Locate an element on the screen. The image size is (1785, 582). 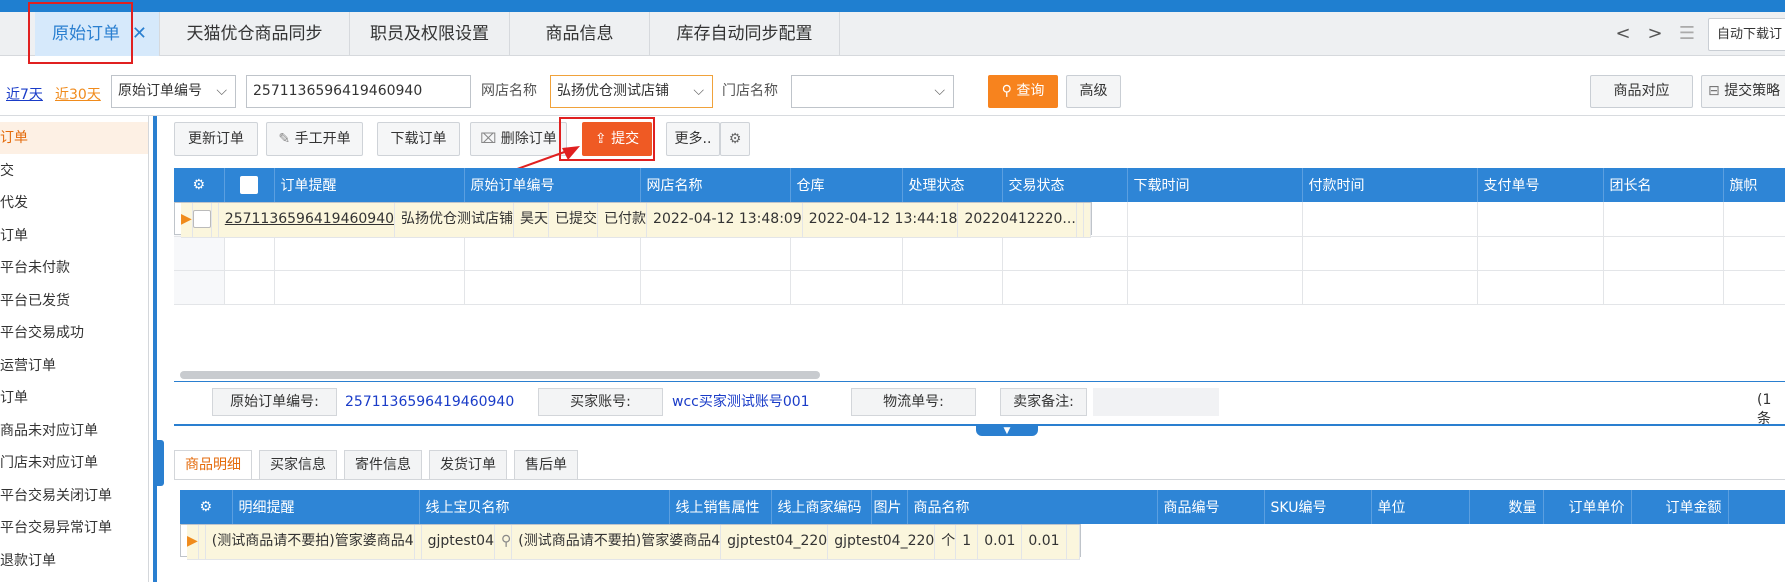
tab-next-icon: > is located at coordinates (1655, 34).